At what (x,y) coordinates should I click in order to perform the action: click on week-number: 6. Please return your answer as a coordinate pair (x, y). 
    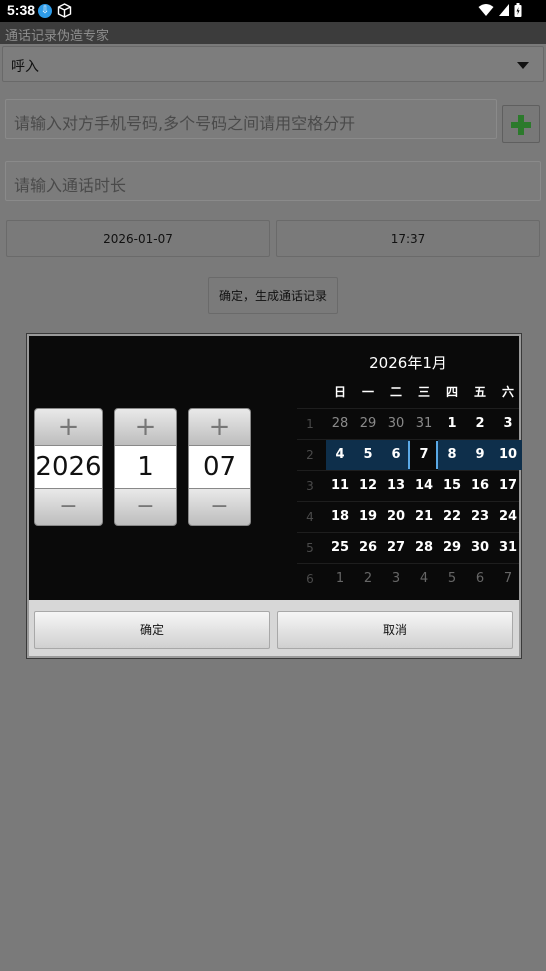
    Looking at the image, I should click on (310, 579).